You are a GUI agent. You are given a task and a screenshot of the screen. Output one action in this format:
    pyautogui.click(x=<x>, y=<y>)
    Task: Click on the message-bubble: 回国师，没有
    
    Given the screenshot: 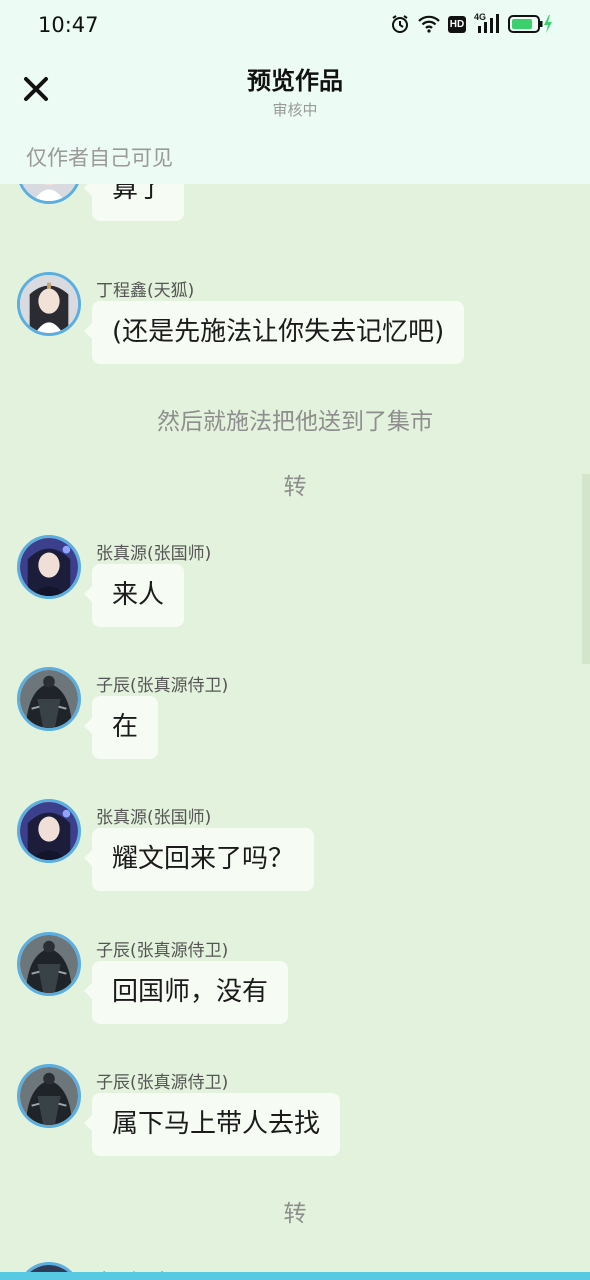 What is the action you would take?
    pyautogui.click(x=186, y=992)
    